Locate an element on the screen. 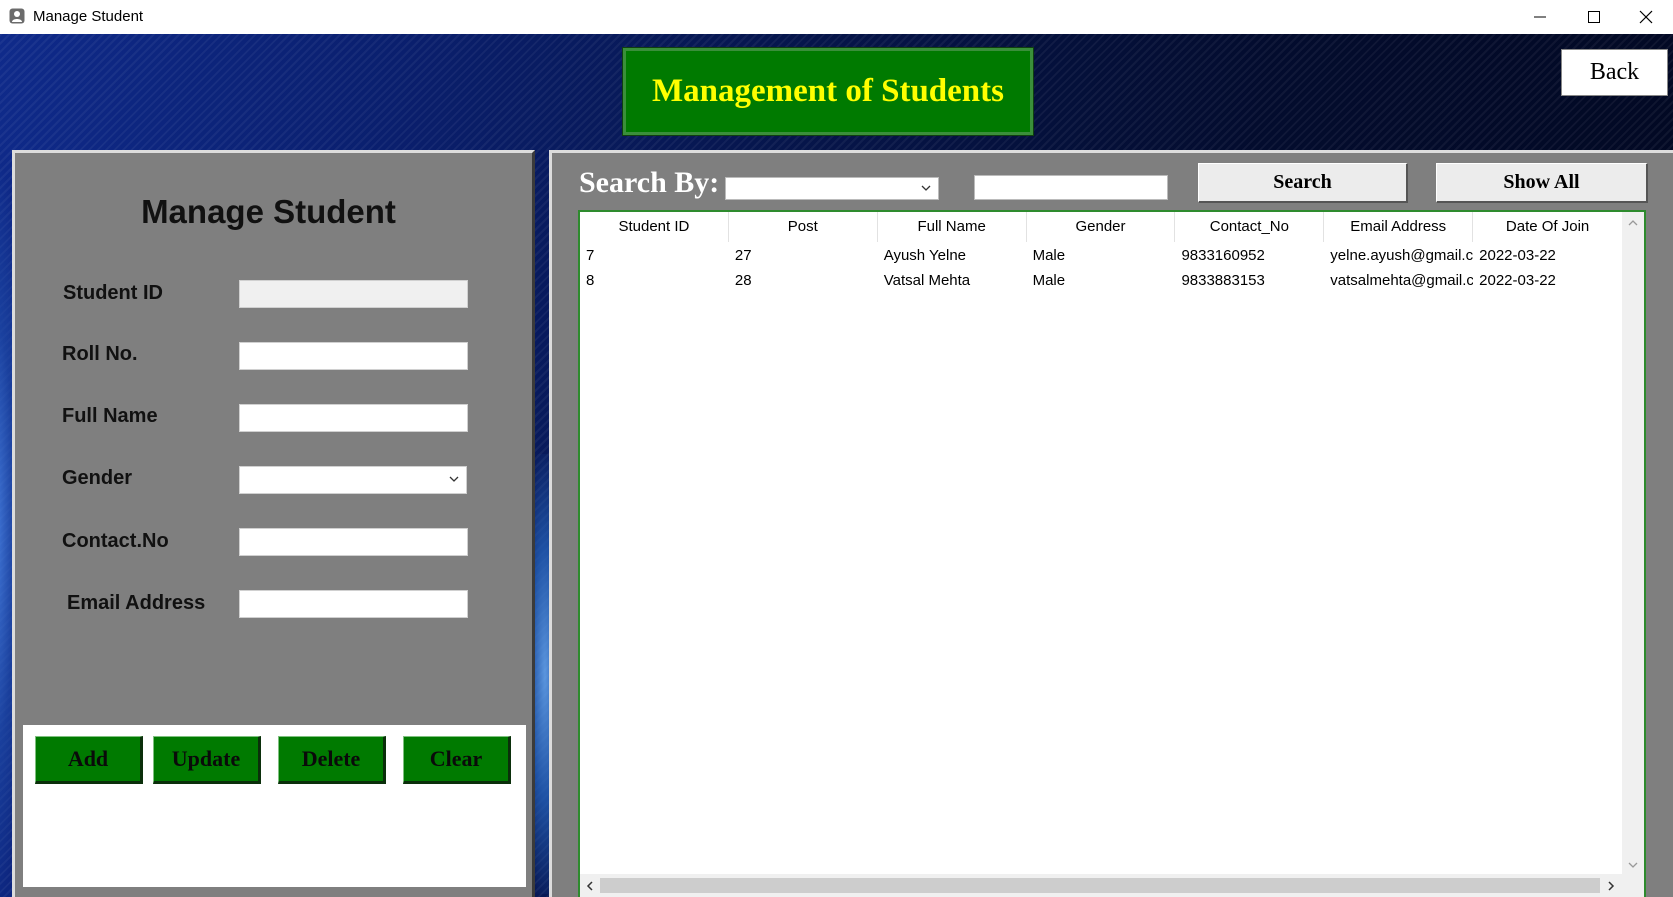 The width and height of the screenshot is (1673, 897). form-heading: Manage Student is located at coordinates (268, 211).